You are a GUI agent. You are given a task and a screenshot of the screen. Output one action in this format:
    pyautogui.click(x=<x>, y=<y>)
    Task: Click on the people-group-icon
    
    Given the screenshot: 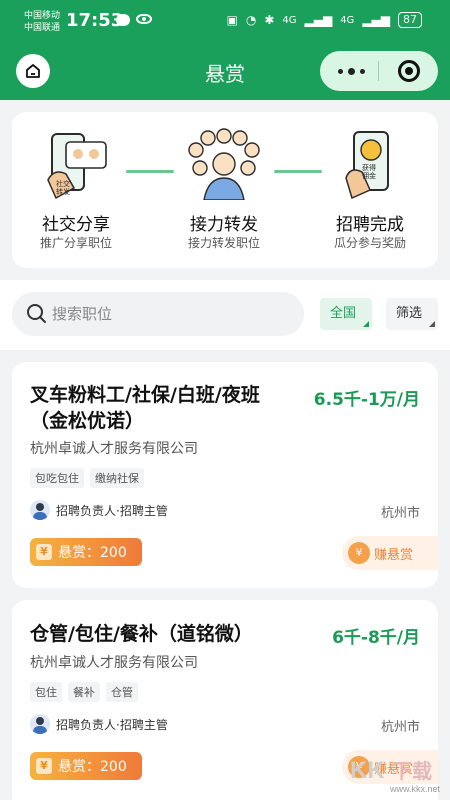 What is the action you would take?
    pyautogui.click(x=224, y=164)
    